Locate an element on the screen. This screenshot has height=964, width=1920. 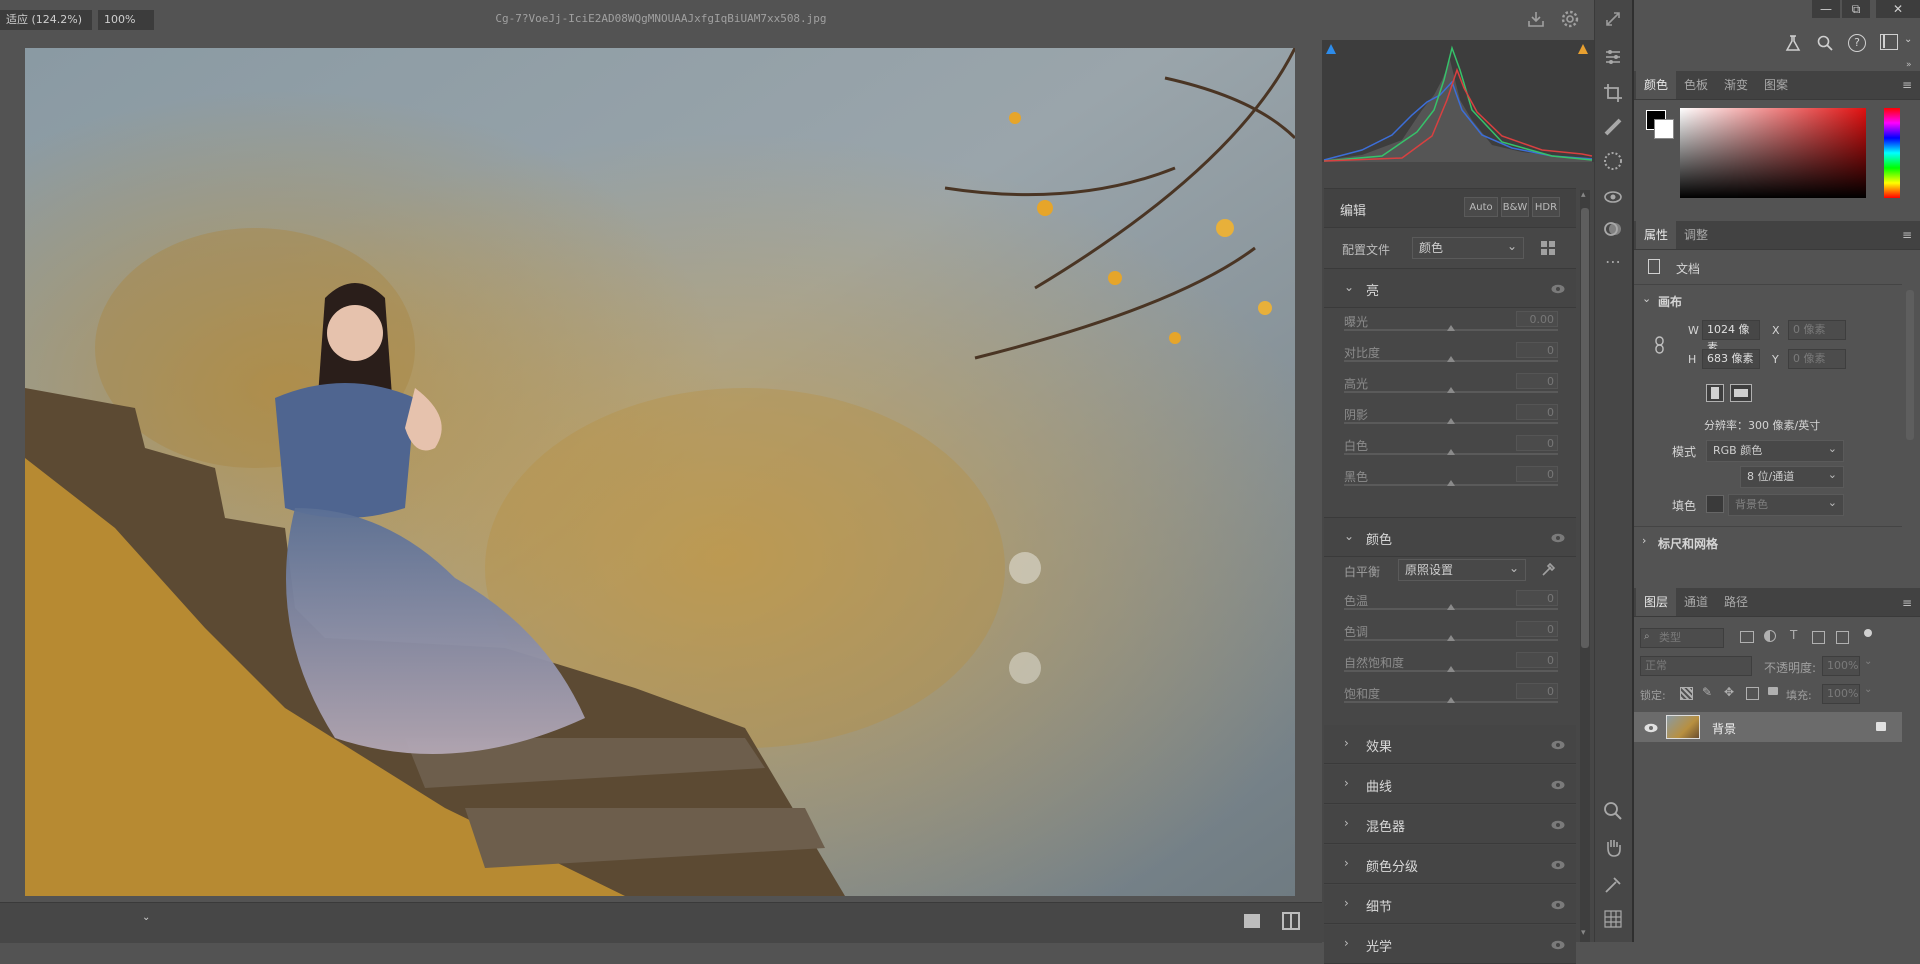
portrait-orientation-icon is located at coordinates (1715, 393).